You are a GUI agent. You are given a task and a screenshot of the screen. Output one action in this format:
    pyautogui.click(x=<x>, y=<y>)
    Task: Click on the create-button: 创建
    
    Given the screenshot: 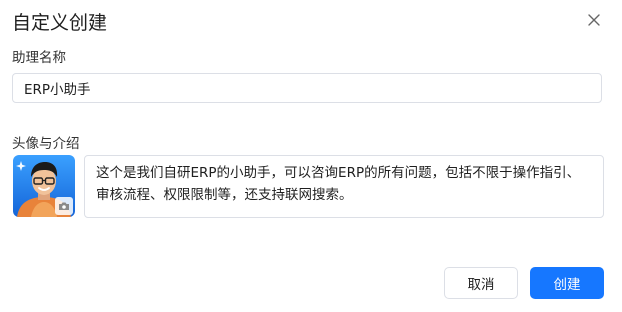 What is the action you would take?
    pyautogui.click(x=567, y=283)
    